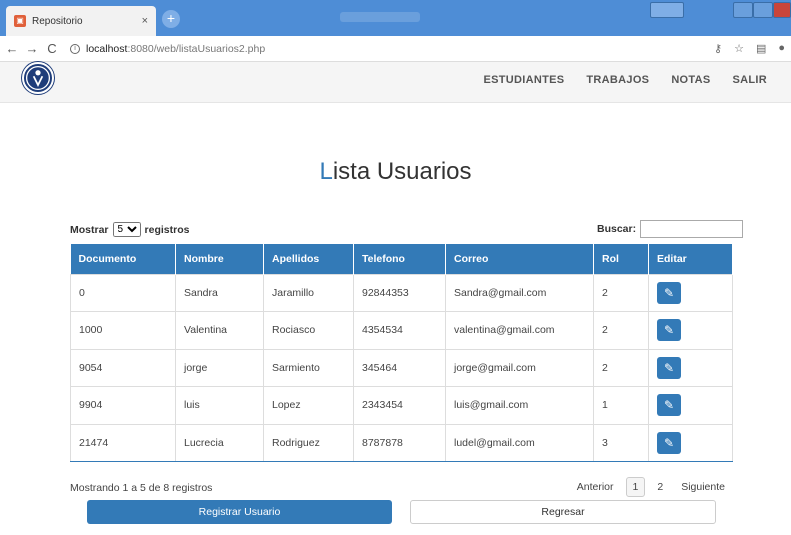 The image size is (791, 535). Describe the element at coordinates (692, 229) in the screenshot. I see `search-input` at that location.